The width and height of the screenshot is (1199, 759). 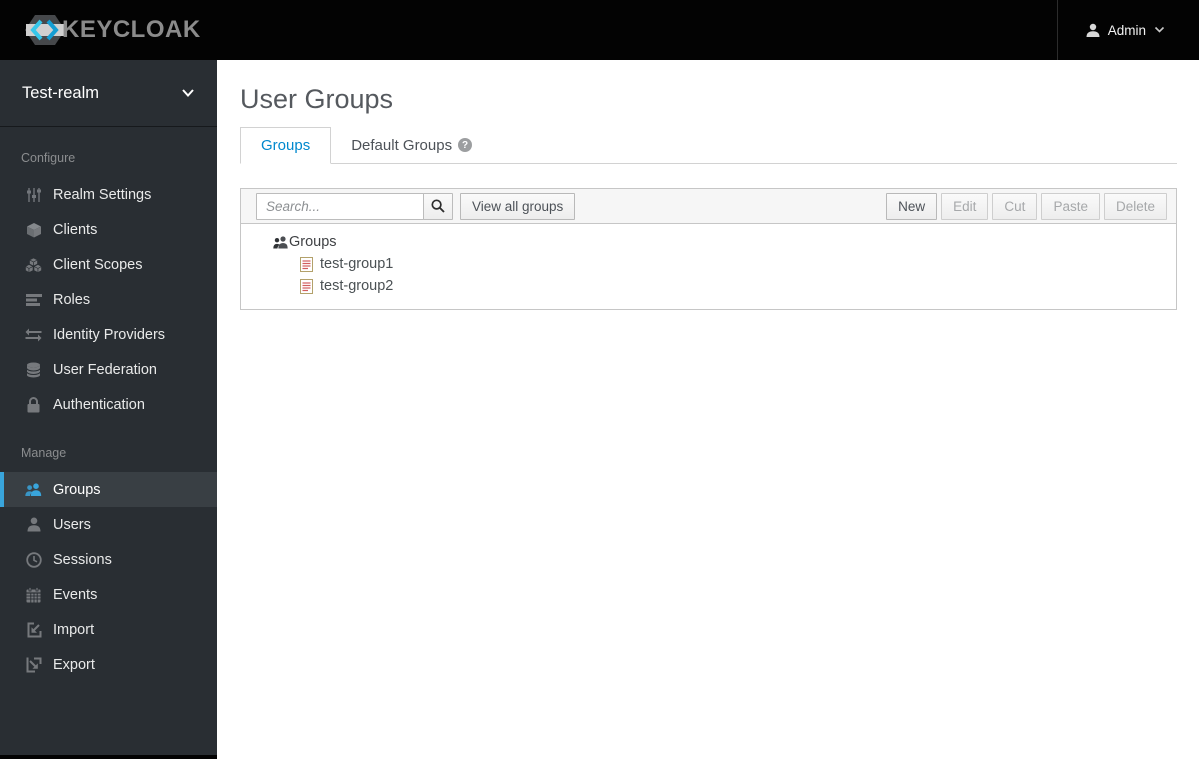 What do you see at coordinates (357, 264) in the screenshot?
I see `tree-node-label: test-group1` at bounding box center [357, 264].